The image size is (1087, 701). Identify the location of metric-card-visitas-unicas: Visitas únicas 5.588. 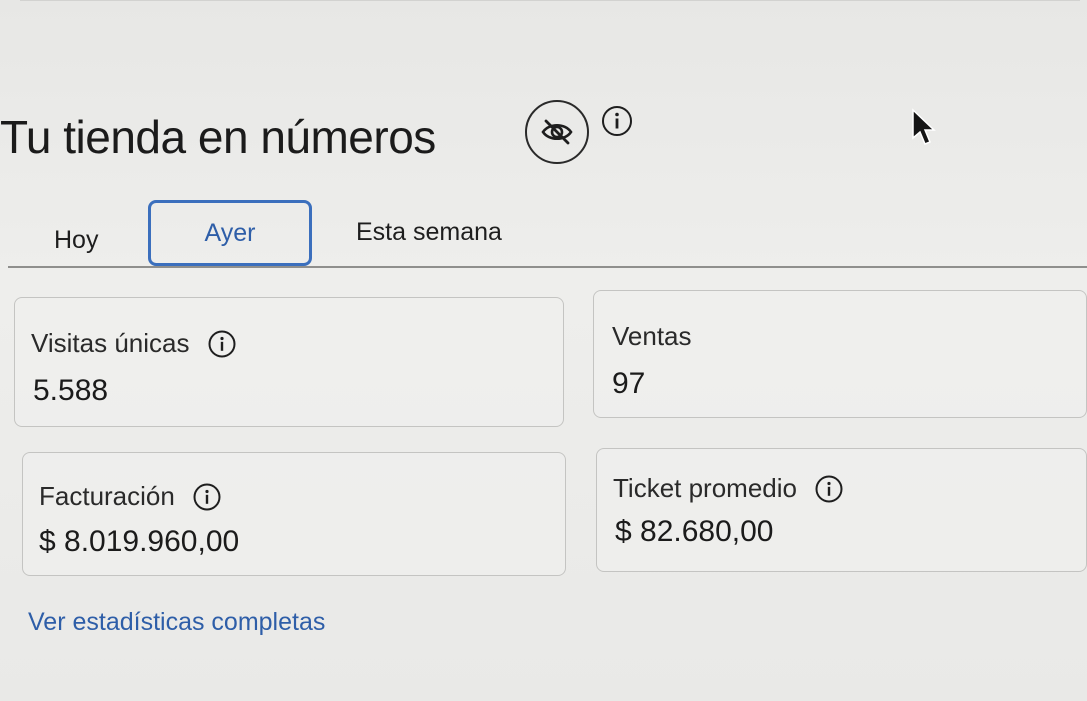
(289, 362).